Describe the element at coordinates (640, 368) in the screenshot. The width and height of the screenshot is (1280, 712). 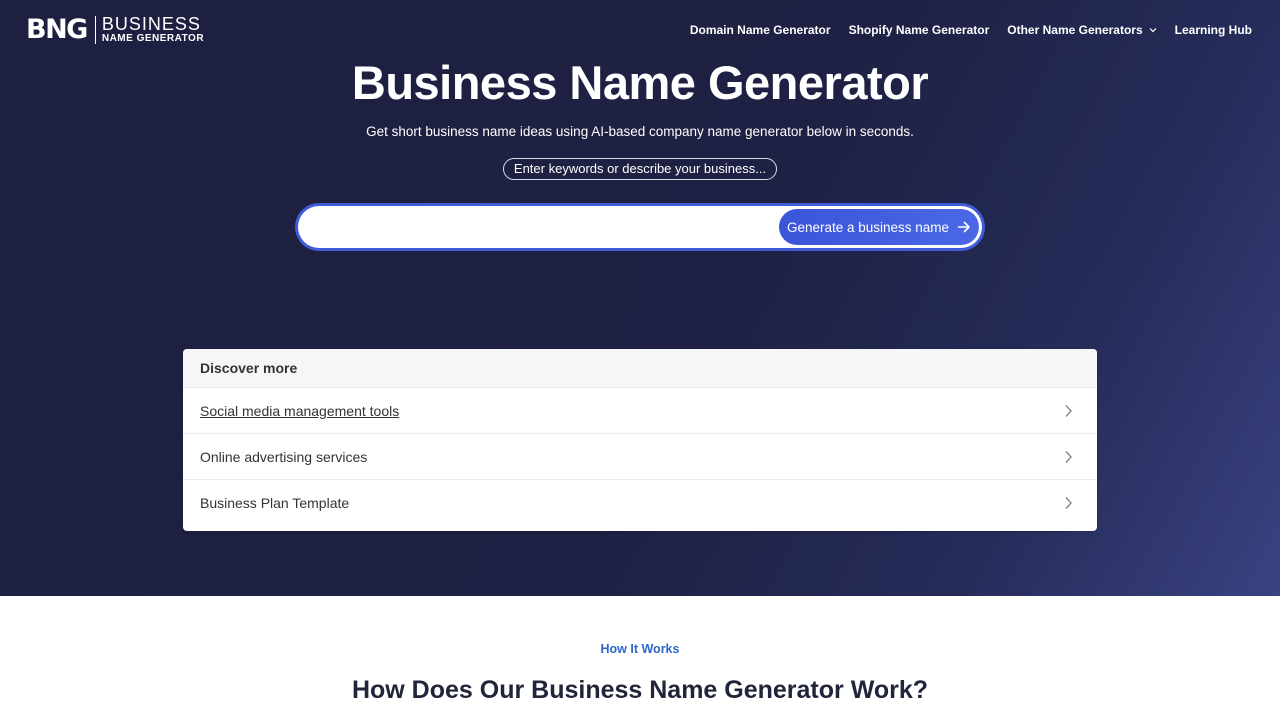
I see `discover-more-heading: Discover more` at that location.